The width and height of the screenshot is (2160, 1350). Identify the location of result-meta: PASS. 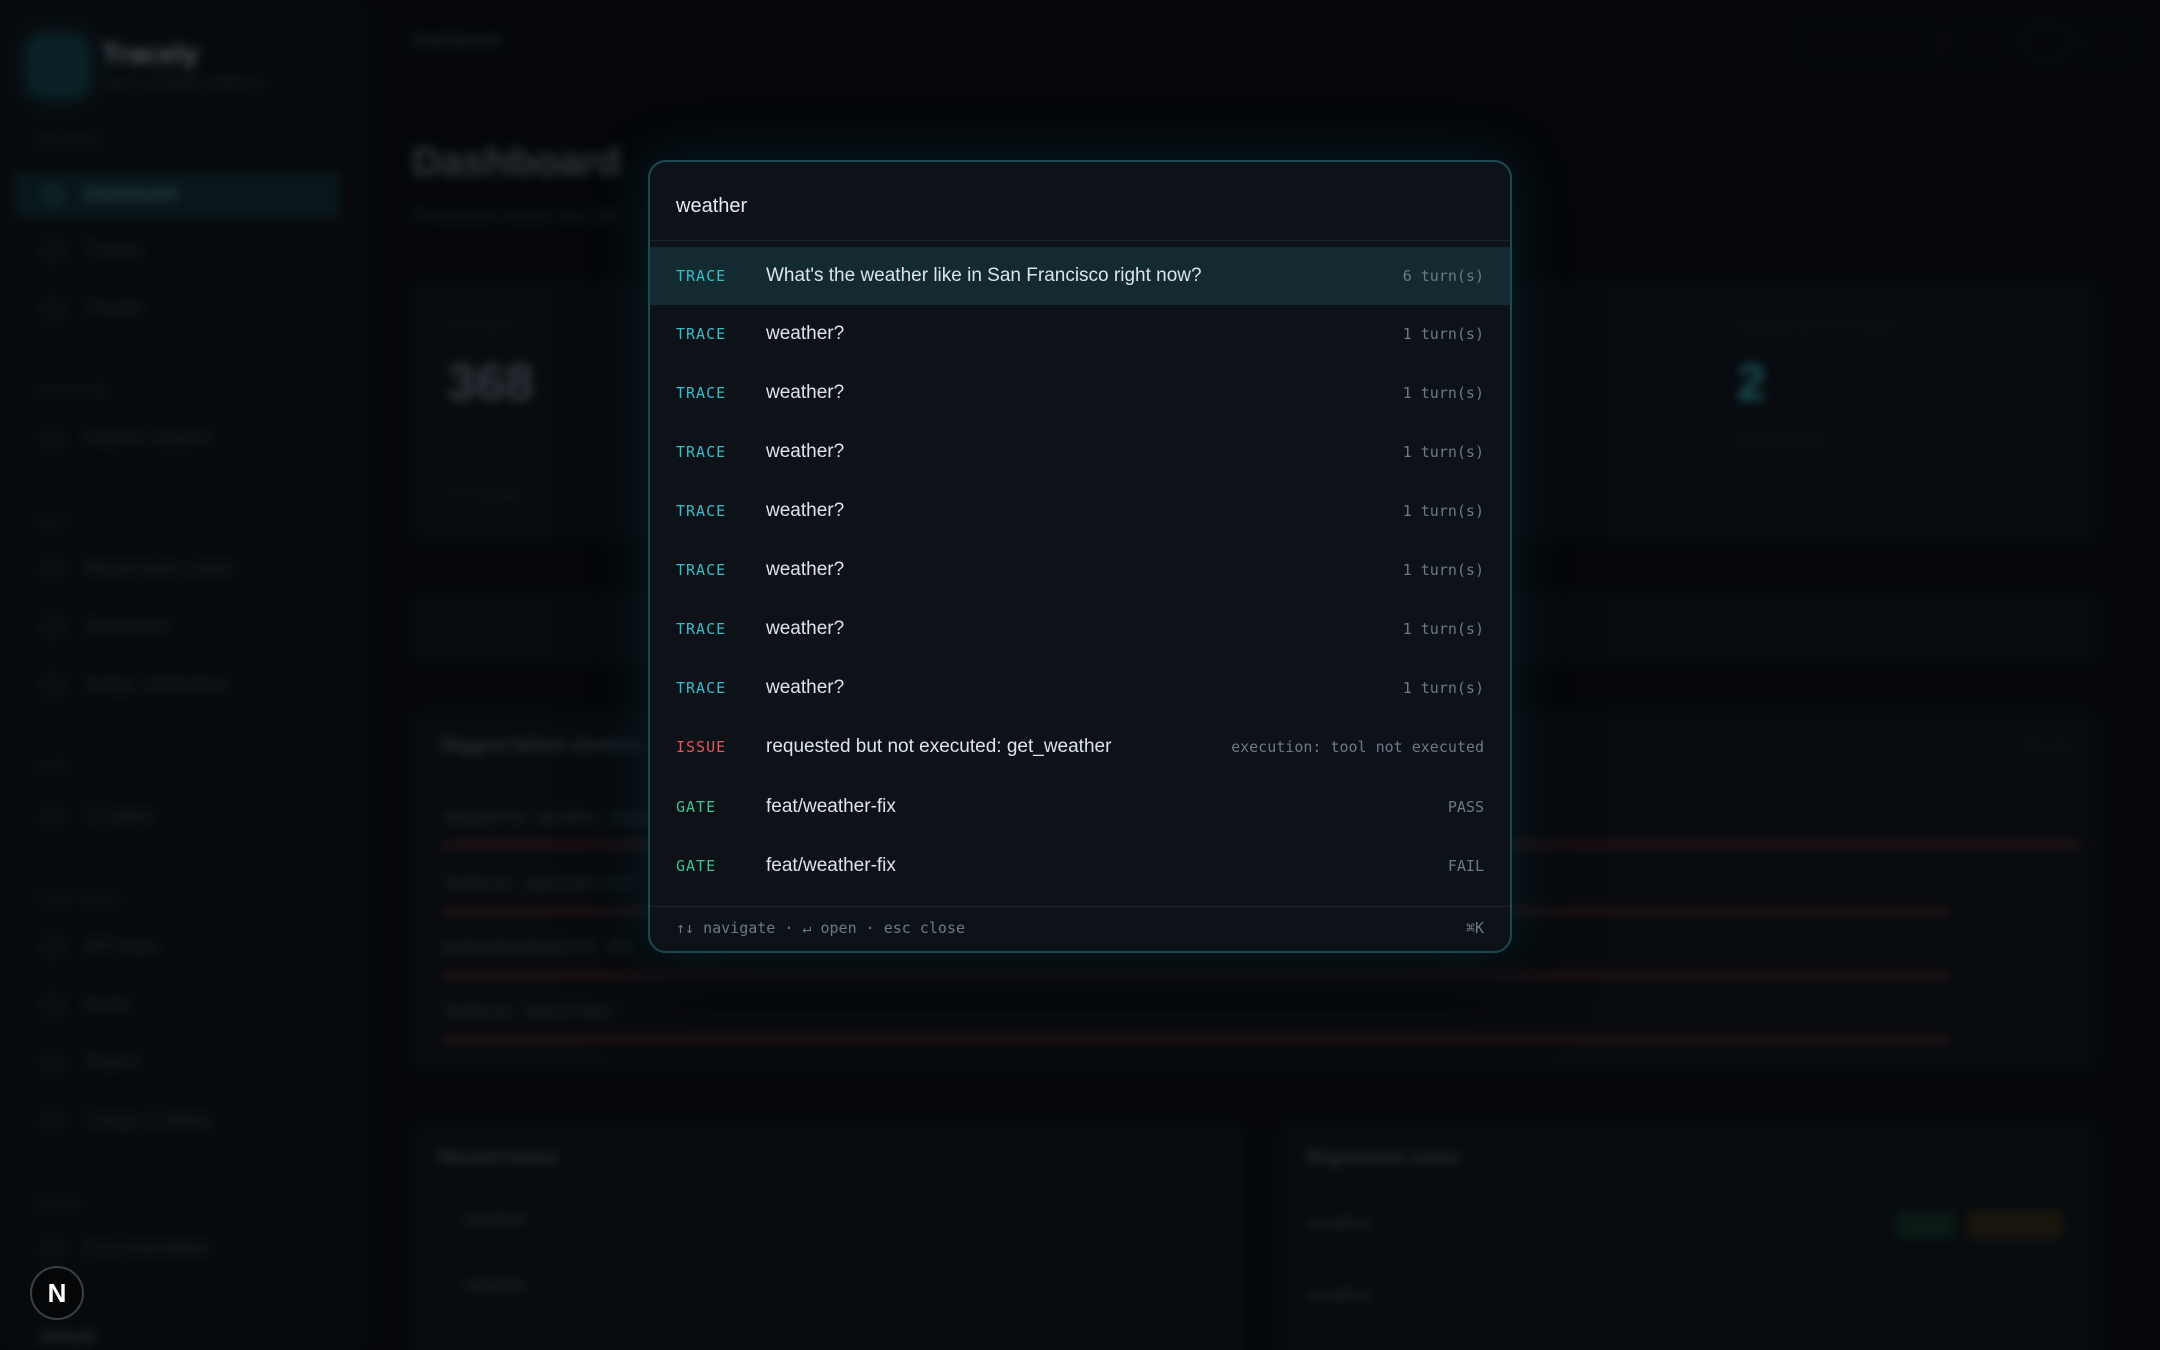
(1465, 807).